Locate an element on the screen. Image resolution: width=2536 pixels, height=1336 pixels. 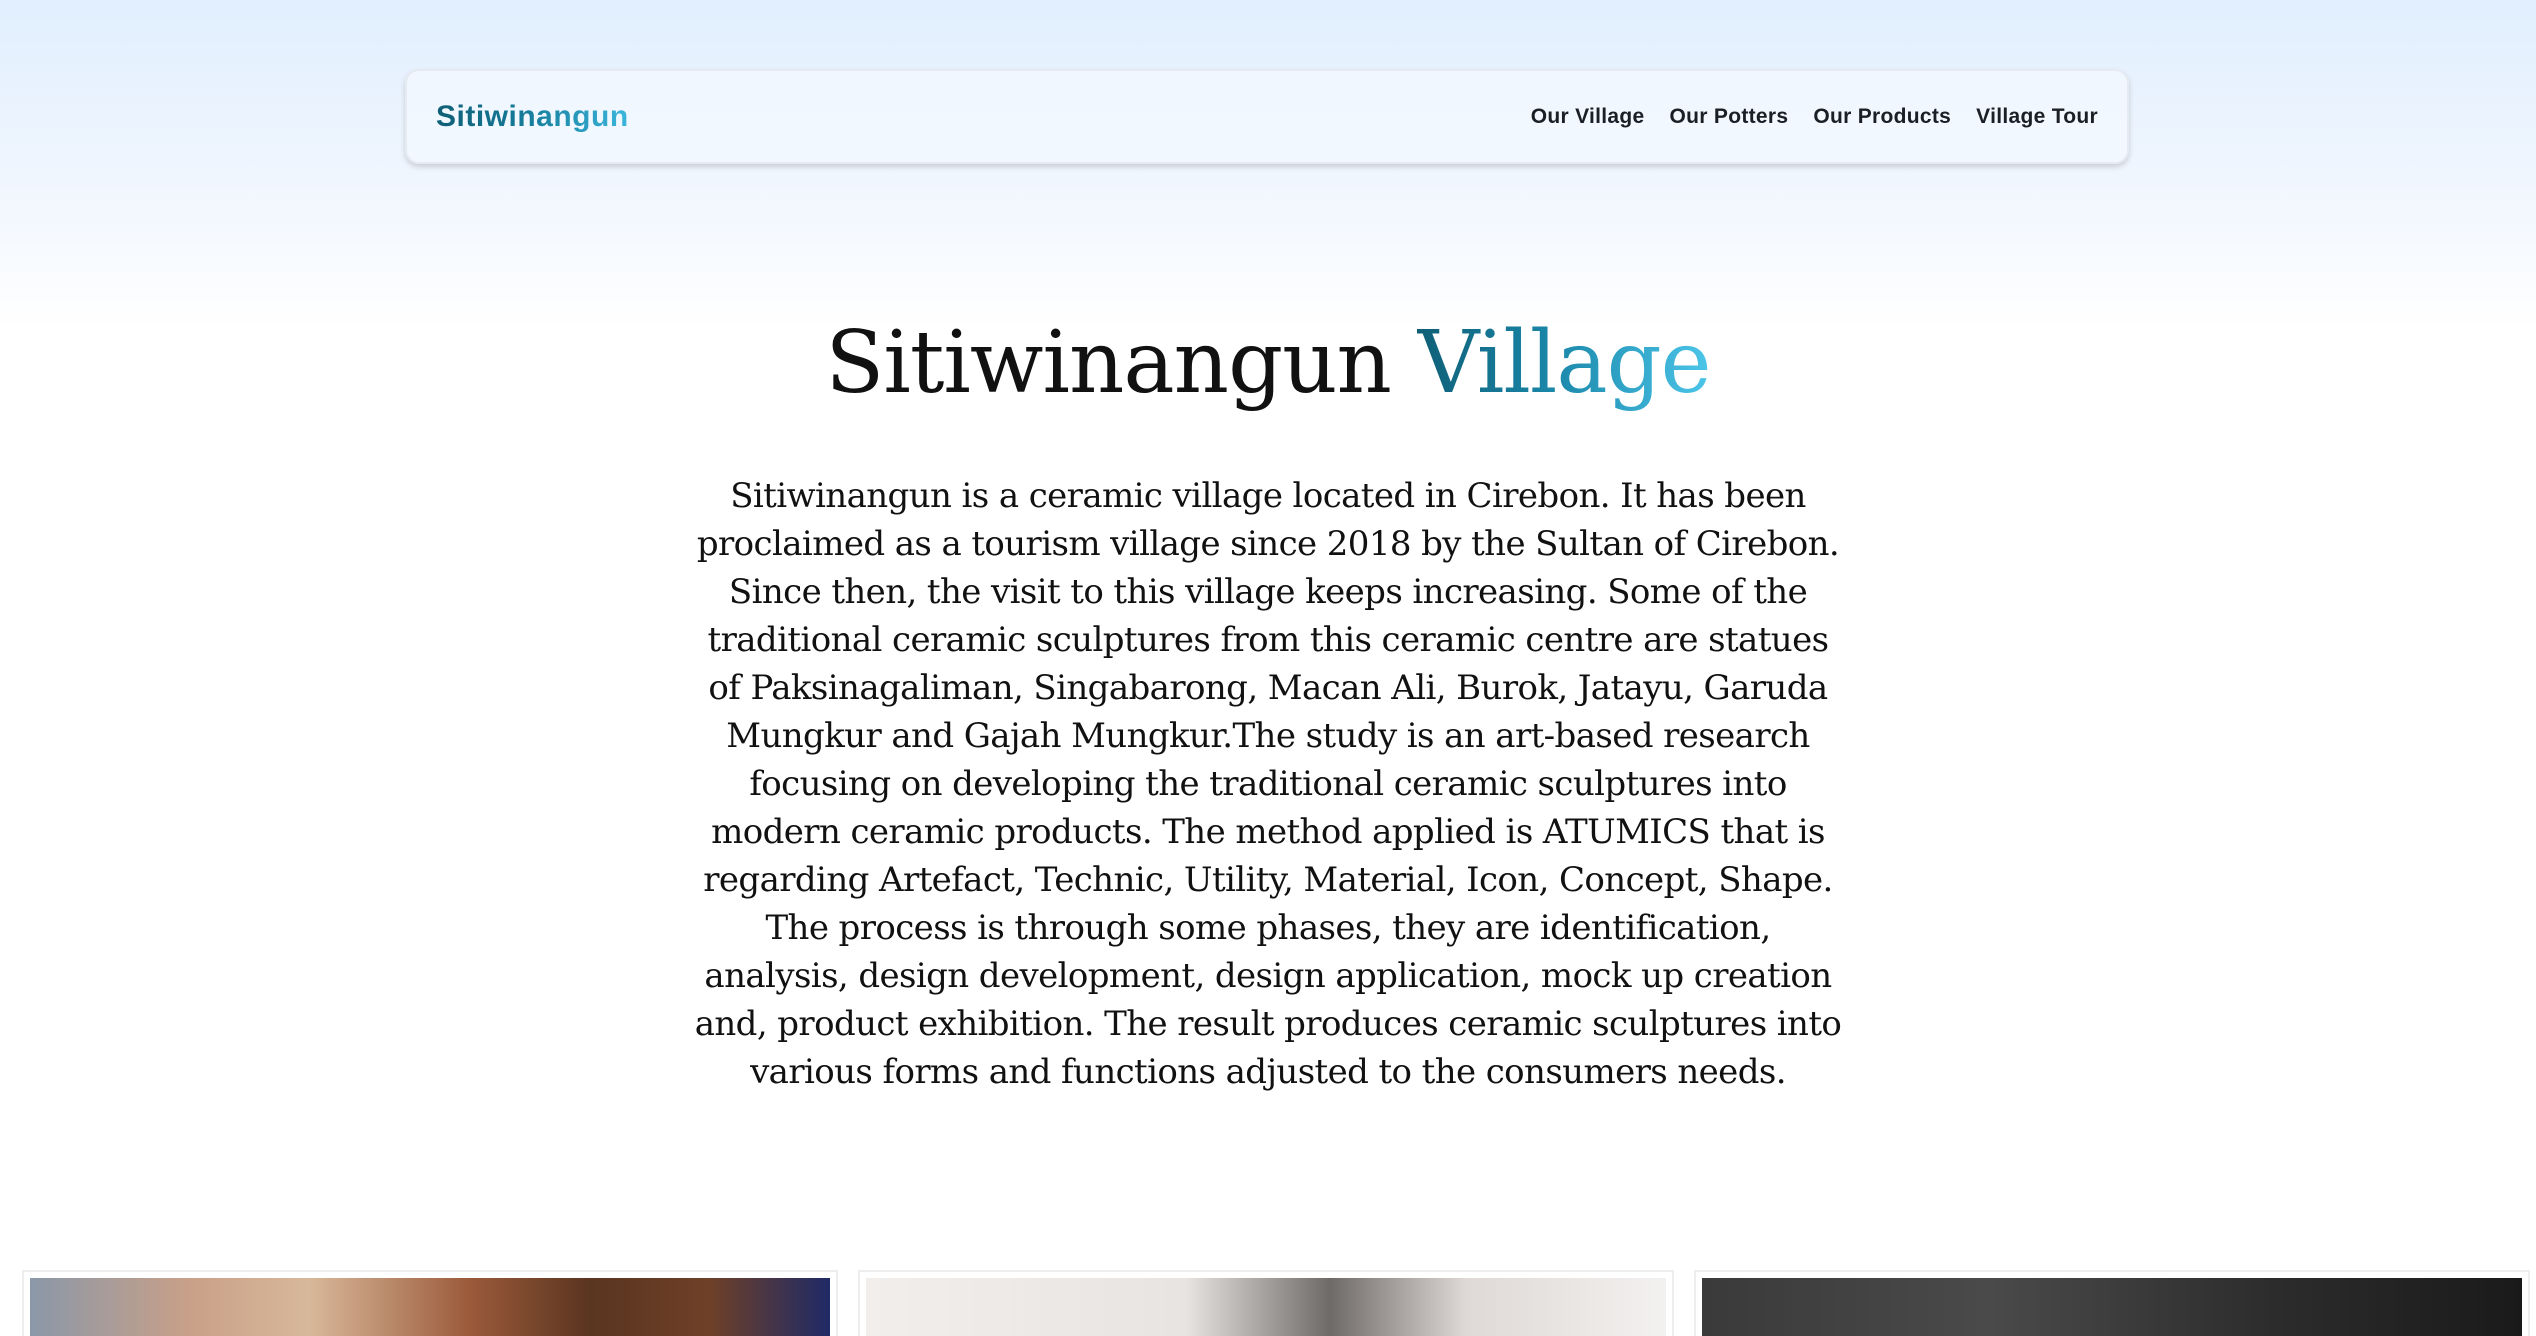
card-image-dark-product is located at coordinates (2112, 1307).